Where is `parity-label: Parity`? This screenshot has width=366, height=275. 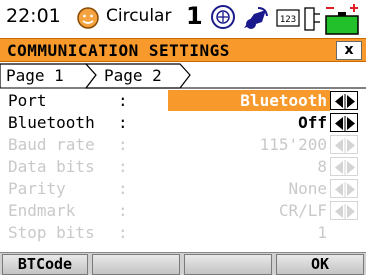
parity-label: Parity is located at coordinates (37, 188).